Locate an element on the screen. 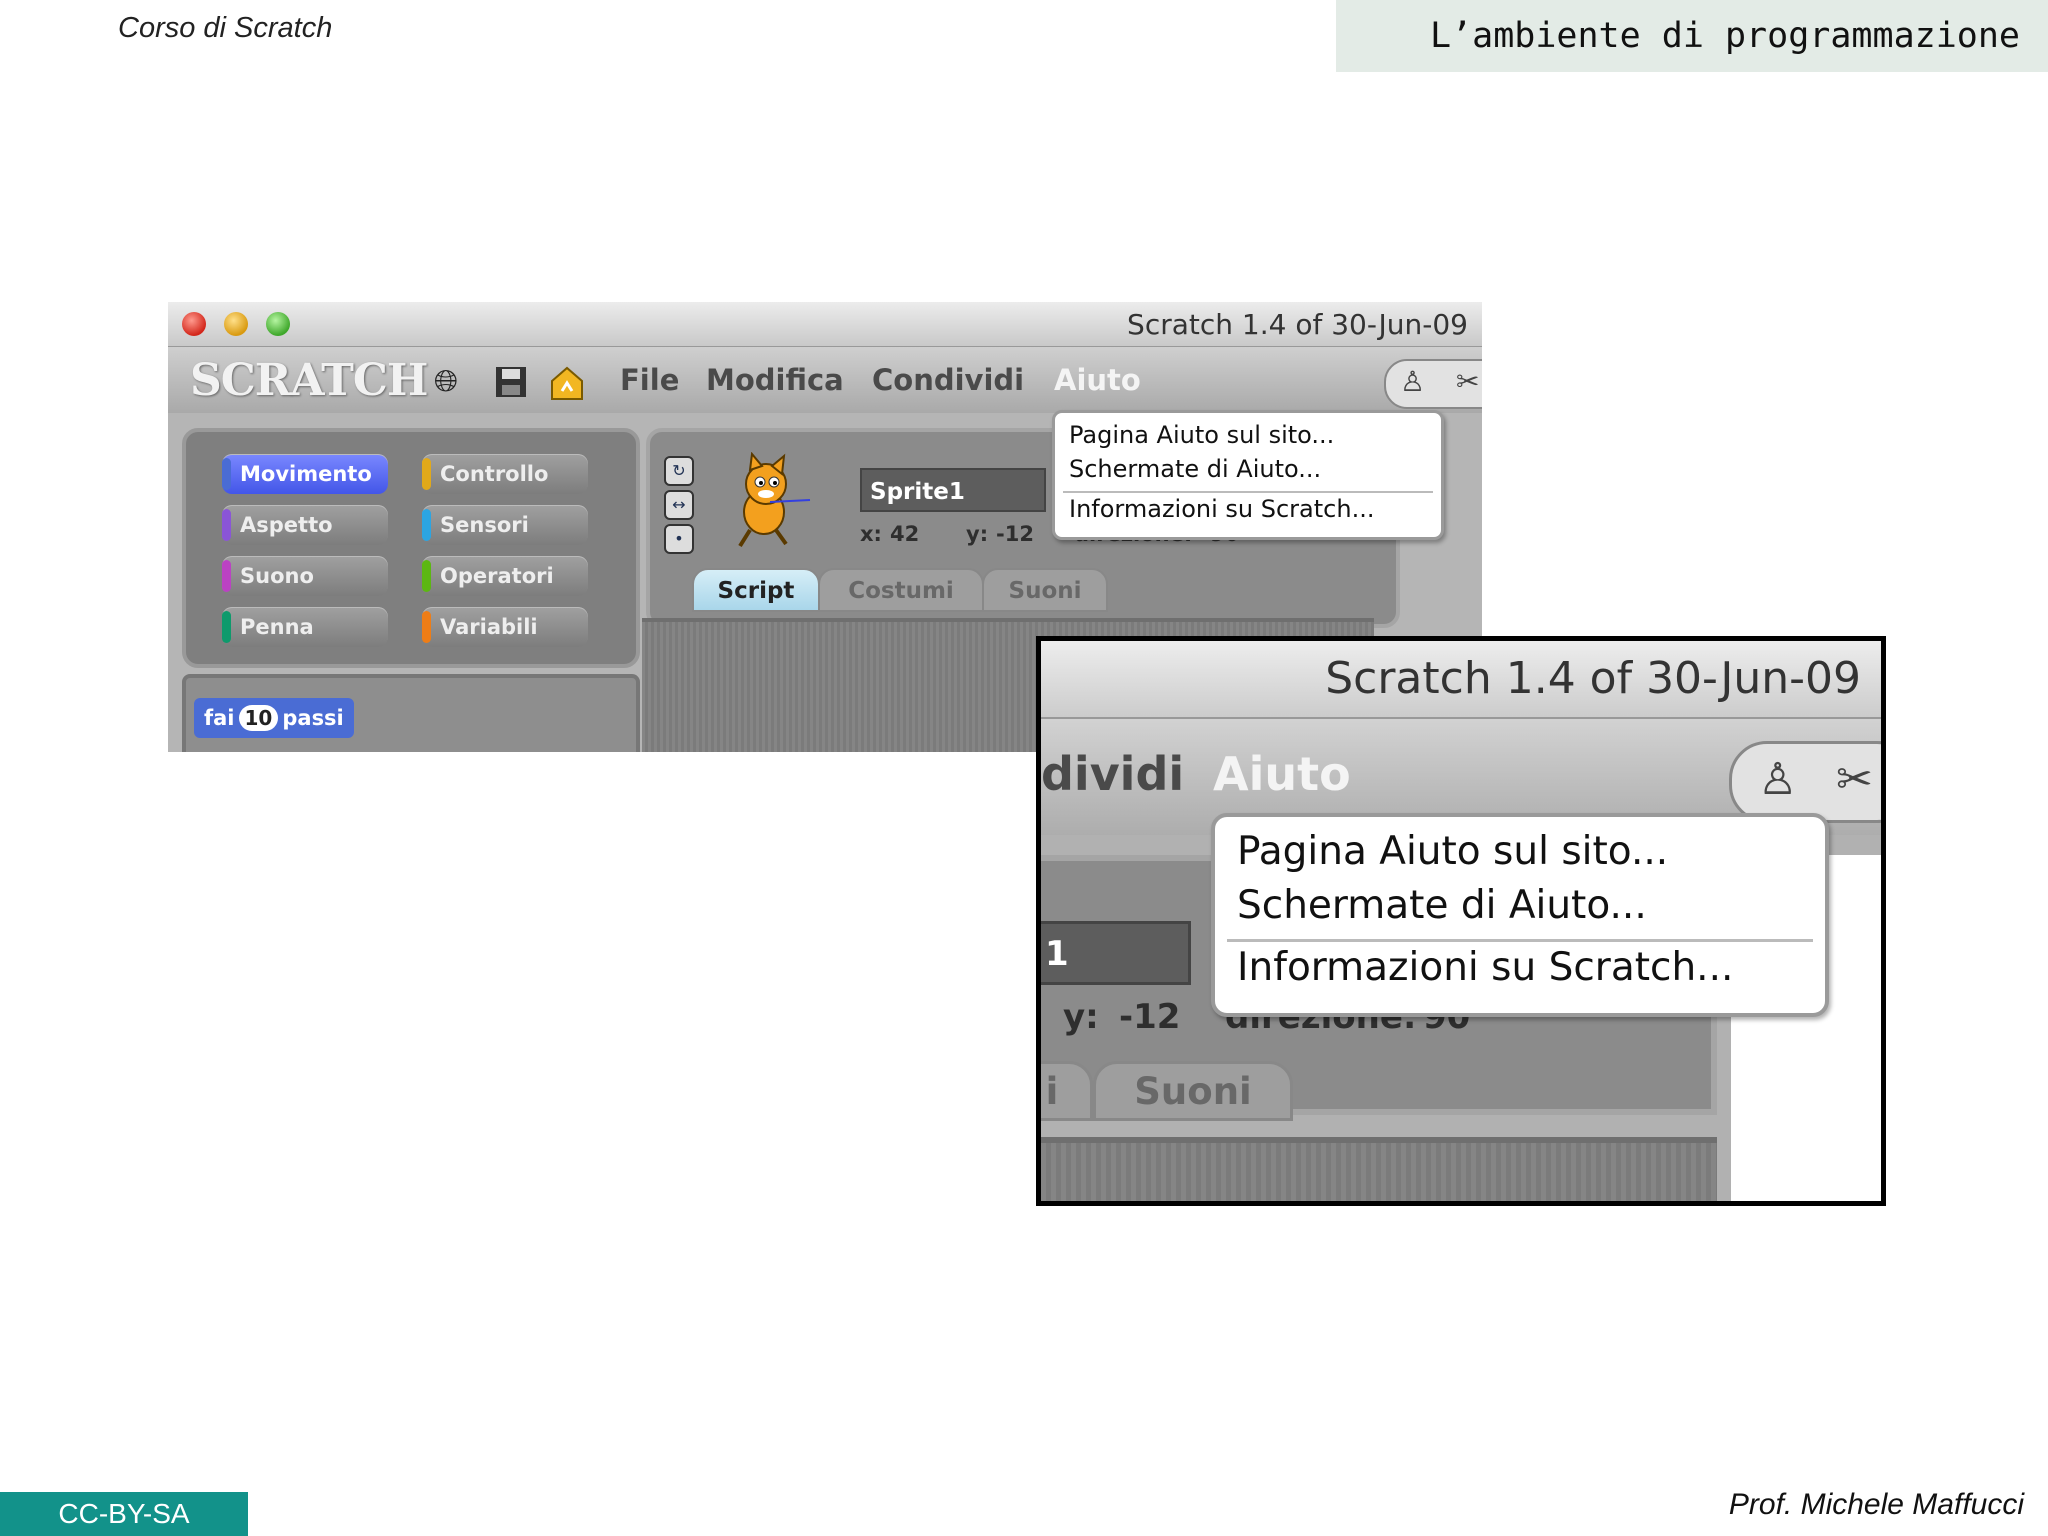 The height and width of the screenshot is (1536, 2048). menu-share: Condividi is located at coordinates (948, 380).